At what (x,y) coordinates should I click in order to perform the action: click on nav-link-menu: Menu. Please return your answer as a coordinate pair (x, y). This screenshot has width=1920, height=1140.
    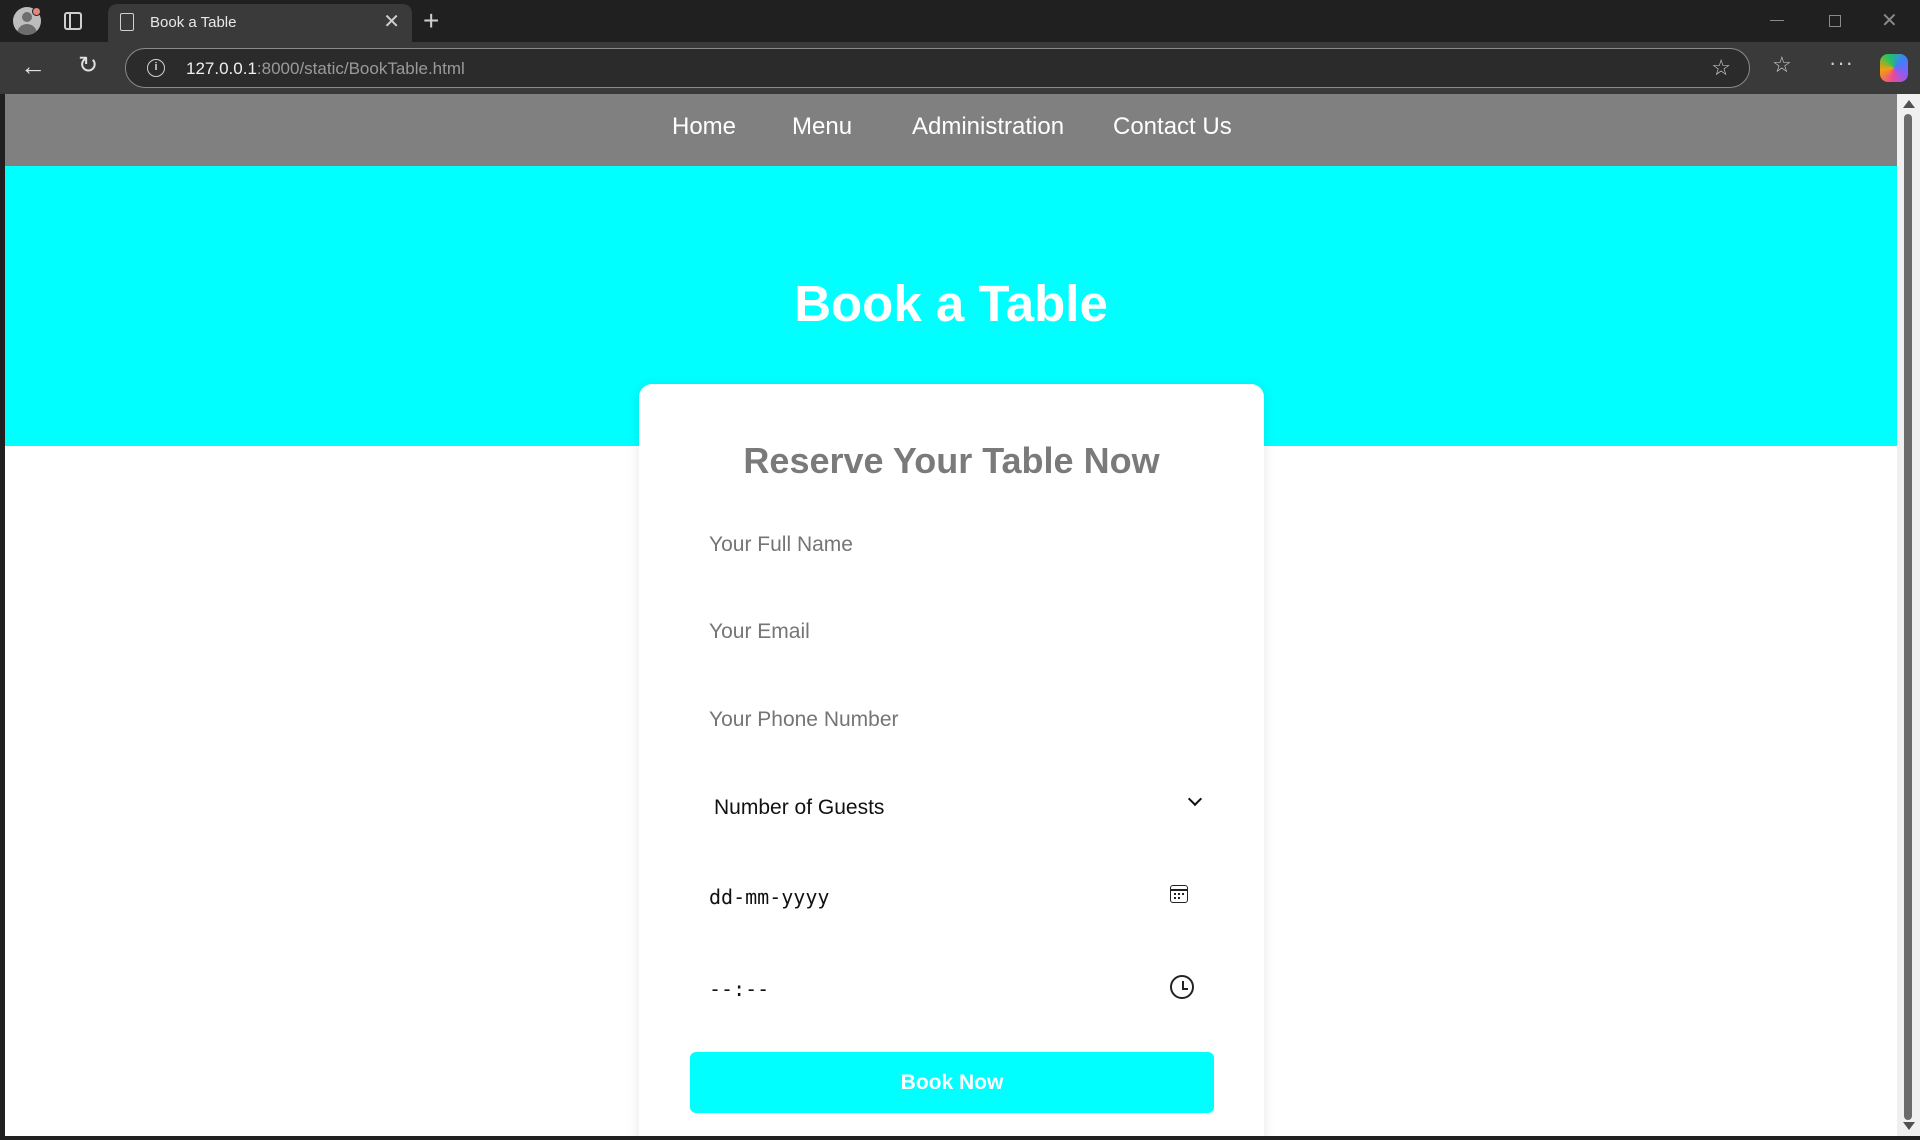
    Looking at the image, I should click on (822, 127).